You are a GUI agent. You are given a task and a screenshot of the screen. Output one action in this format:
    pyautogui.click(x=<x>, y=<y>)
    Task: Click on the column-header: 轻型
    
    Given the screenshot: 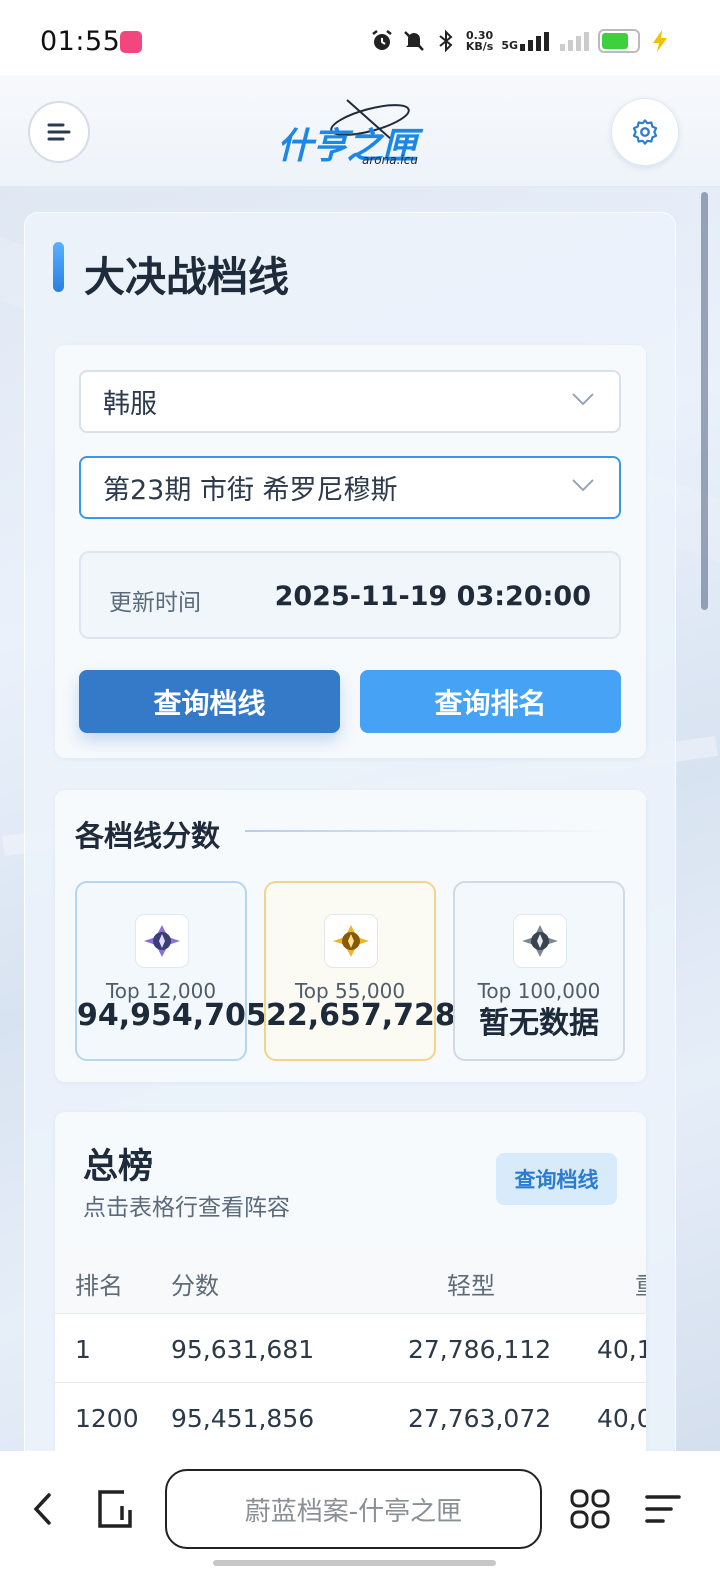 What is the action you would take?
    pyautogui.click(x=471, y=1283)
    